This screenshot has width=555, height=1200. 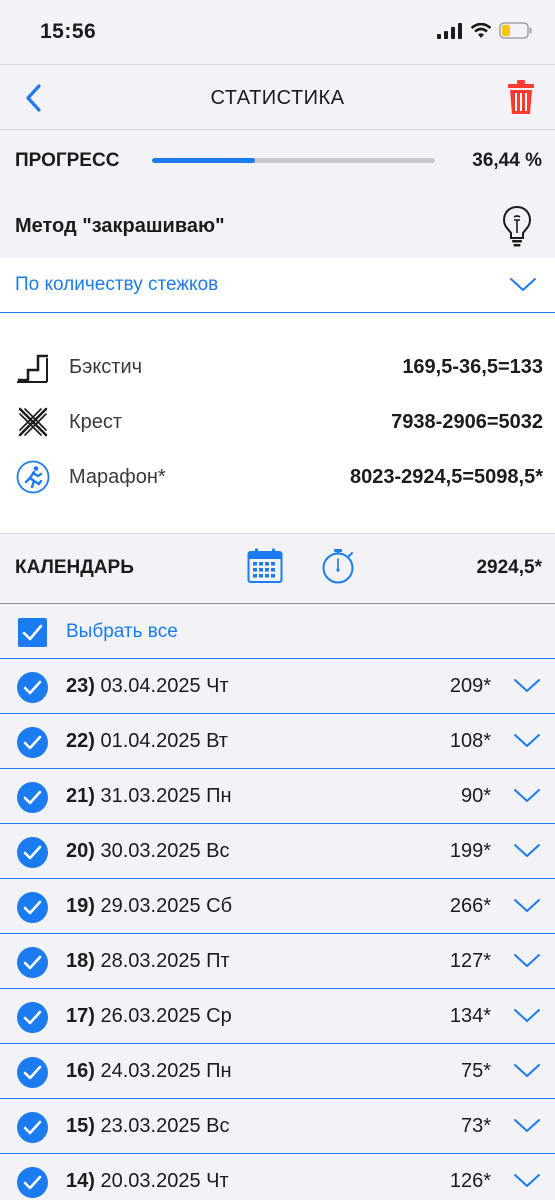 What do you see at coordinates (277, 961) in the screenshot?
I see `day-row: 18) 28.03.2025 Пт 127*` at bounding box center [277, 961].